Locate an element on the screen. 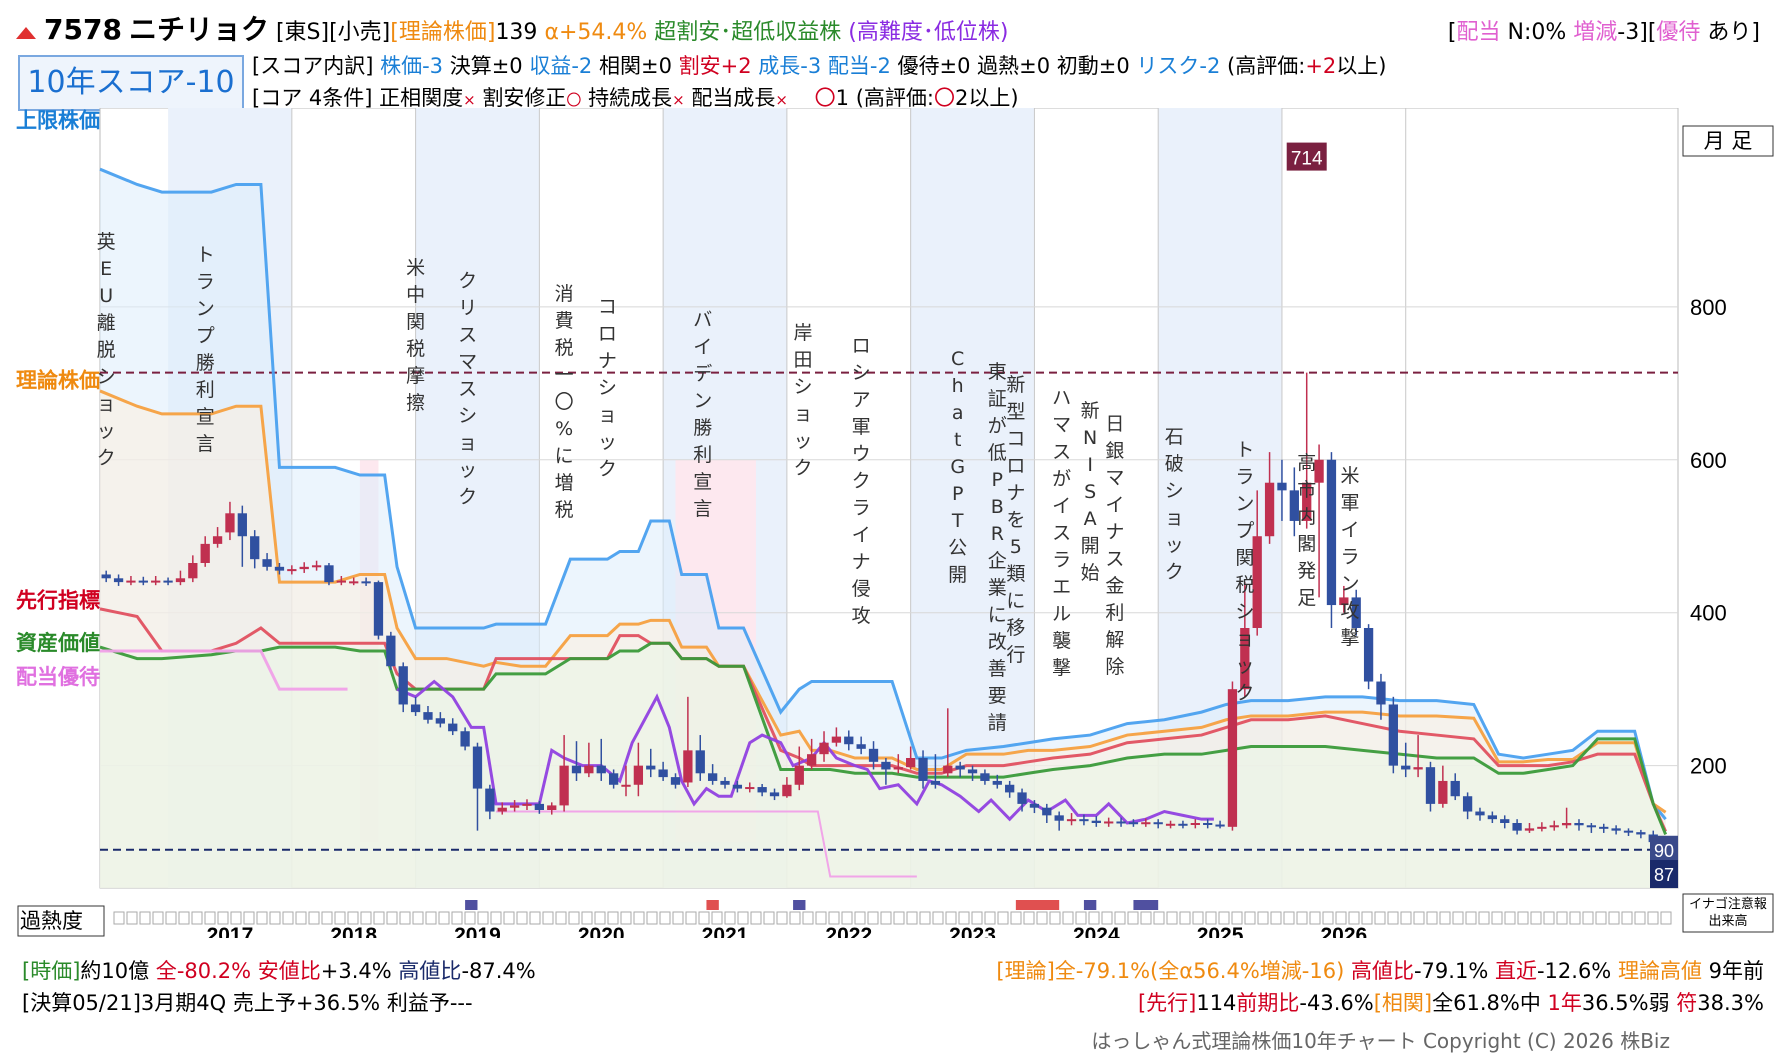  event-label: コロナショック is located at coordinates (607, 388).